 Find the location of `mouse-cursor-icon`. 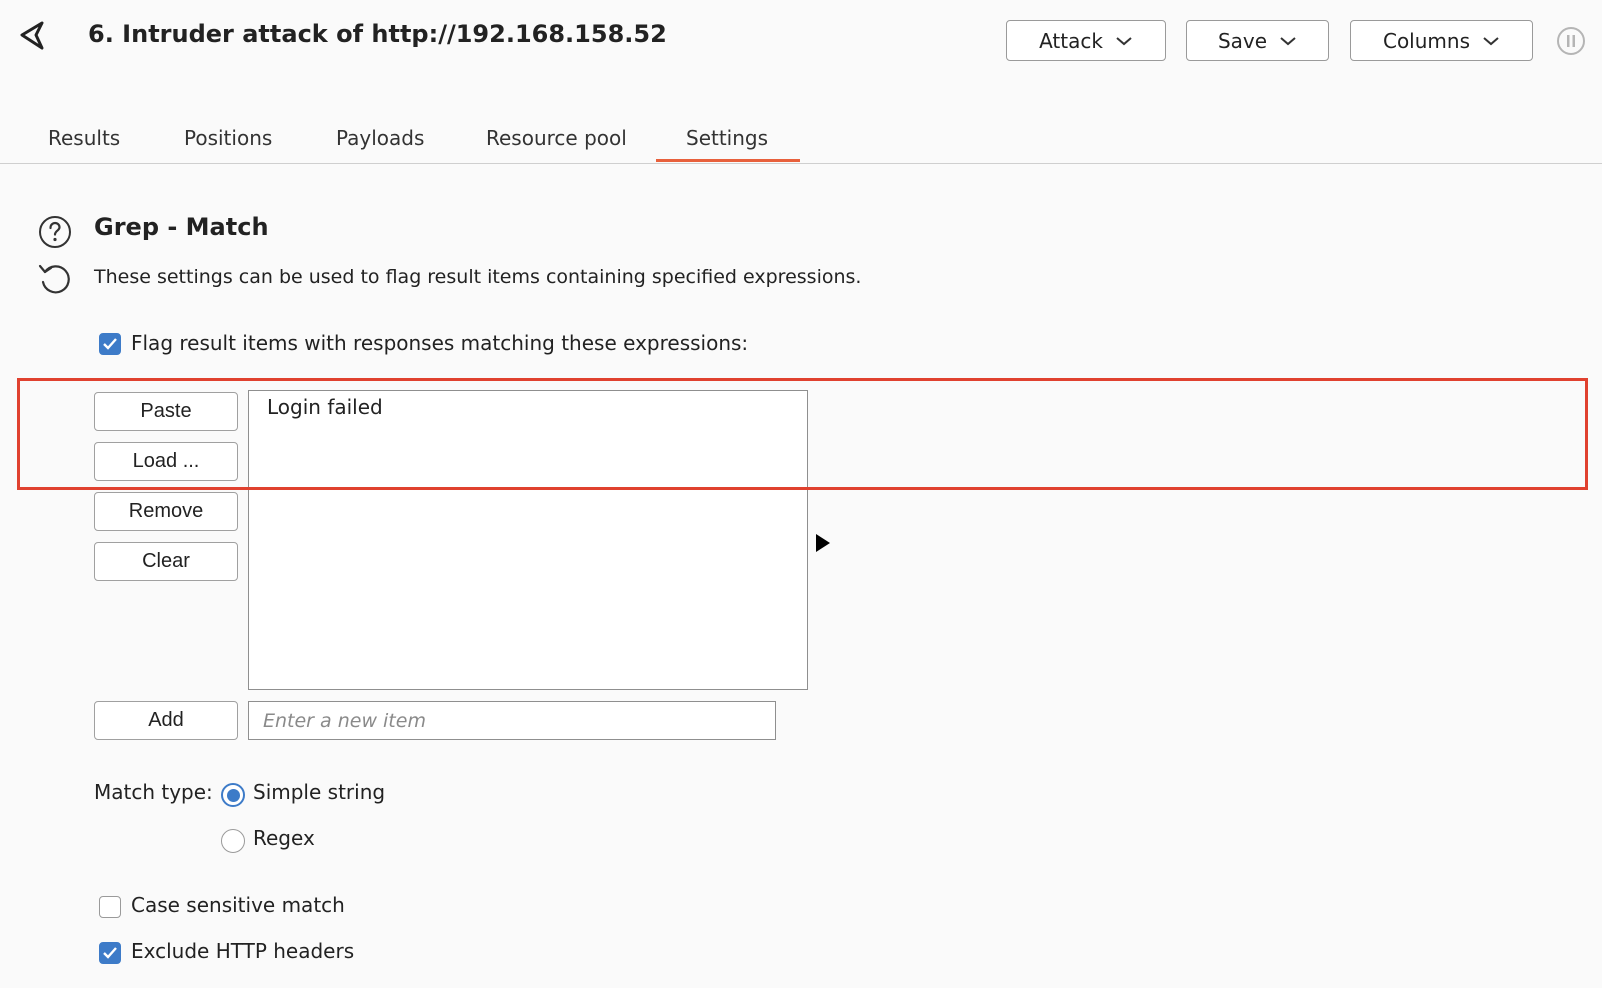

mouse-cursor-icon is located at coordinates (823, 543).